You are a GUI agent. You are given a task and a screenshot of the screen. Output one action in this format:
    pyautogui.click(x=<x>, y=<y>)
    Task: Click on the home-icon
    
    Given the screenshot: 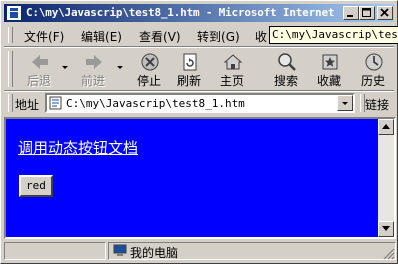 What is the action you would take?
    pyautogui.click(x=233, y=62)
    